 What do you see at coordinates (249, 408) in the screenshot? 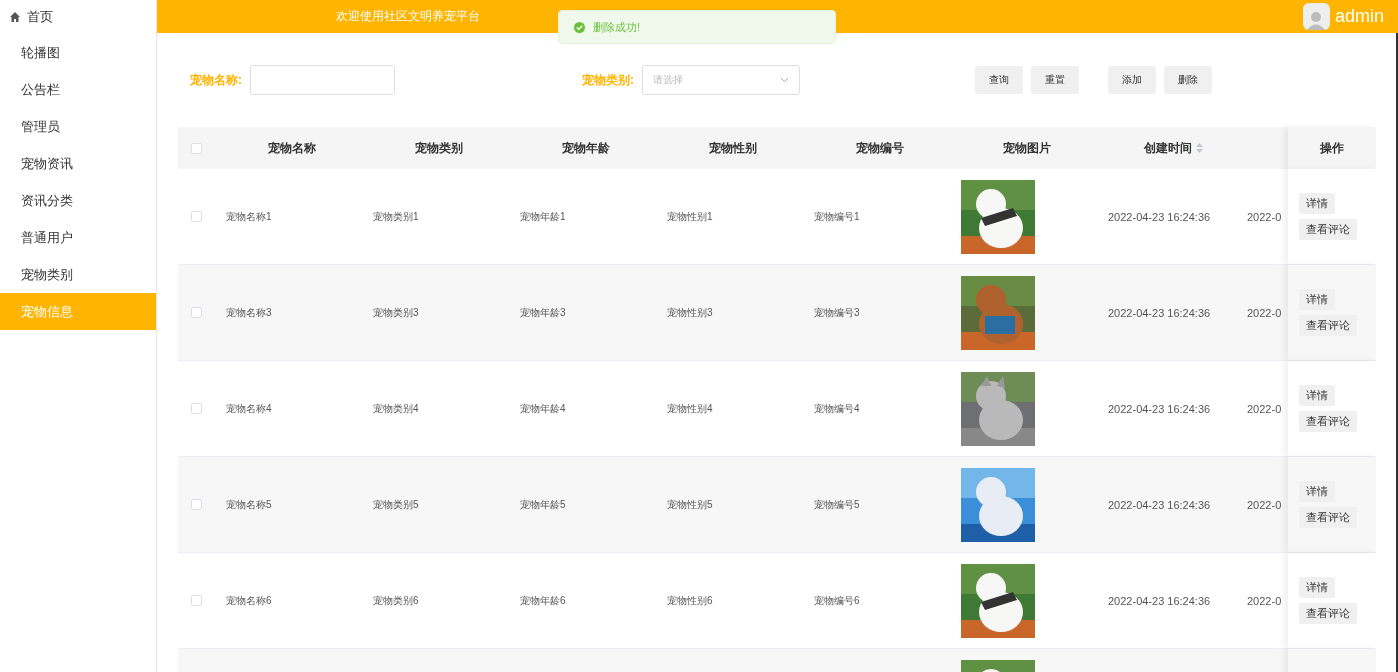
I see `table-cell-text: 宠物名称4` at bounding box center [249, 408].